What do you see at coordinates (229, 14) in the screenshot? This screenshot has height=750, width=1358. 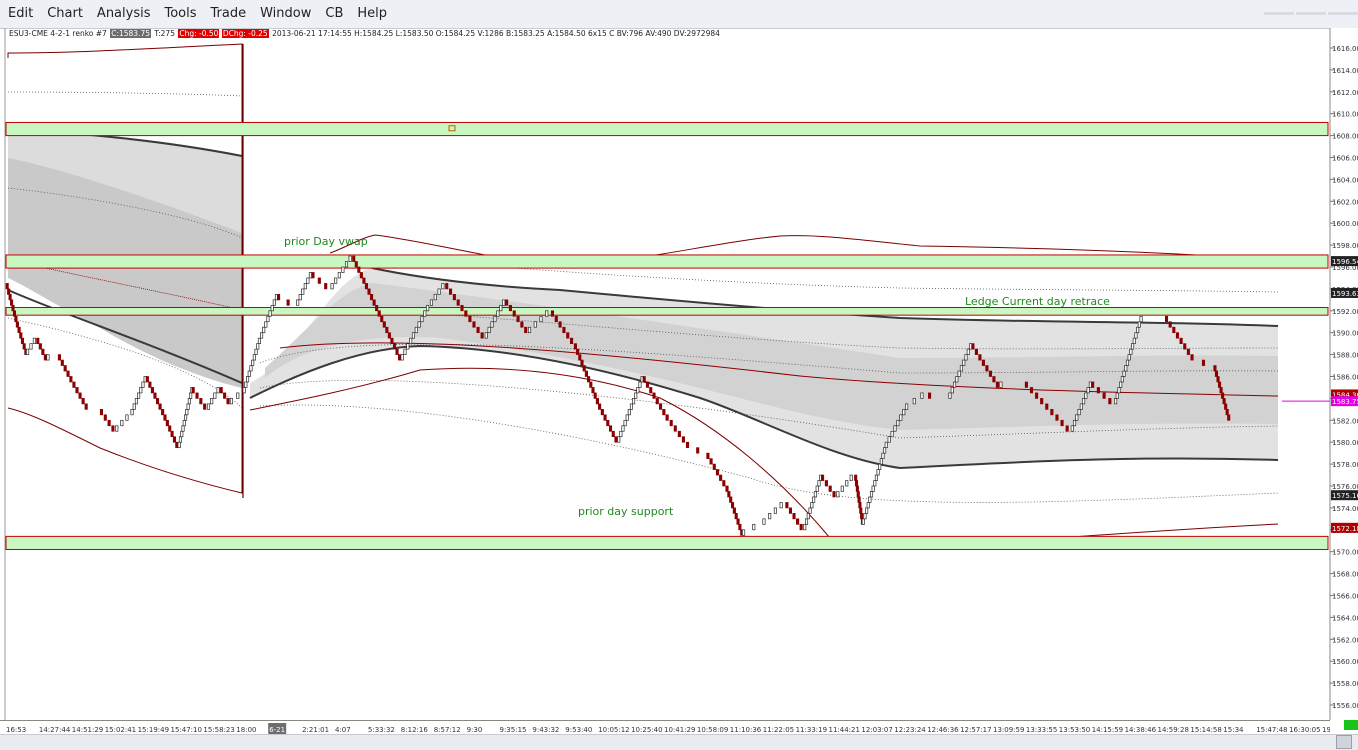 I see `menu-trade: Trade` at bounding box center [229, 14].